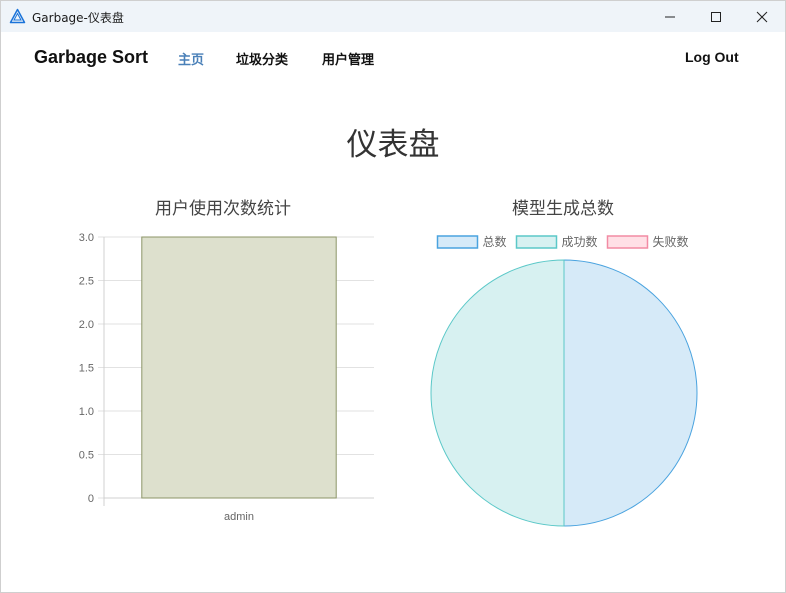  What do you see at coordinates (393, 58) in the screenshot?
I see `top-navbar: Garbage Sort 主页 垃圾分类 用户管理 Log Out` at bounding box center [393, 58].